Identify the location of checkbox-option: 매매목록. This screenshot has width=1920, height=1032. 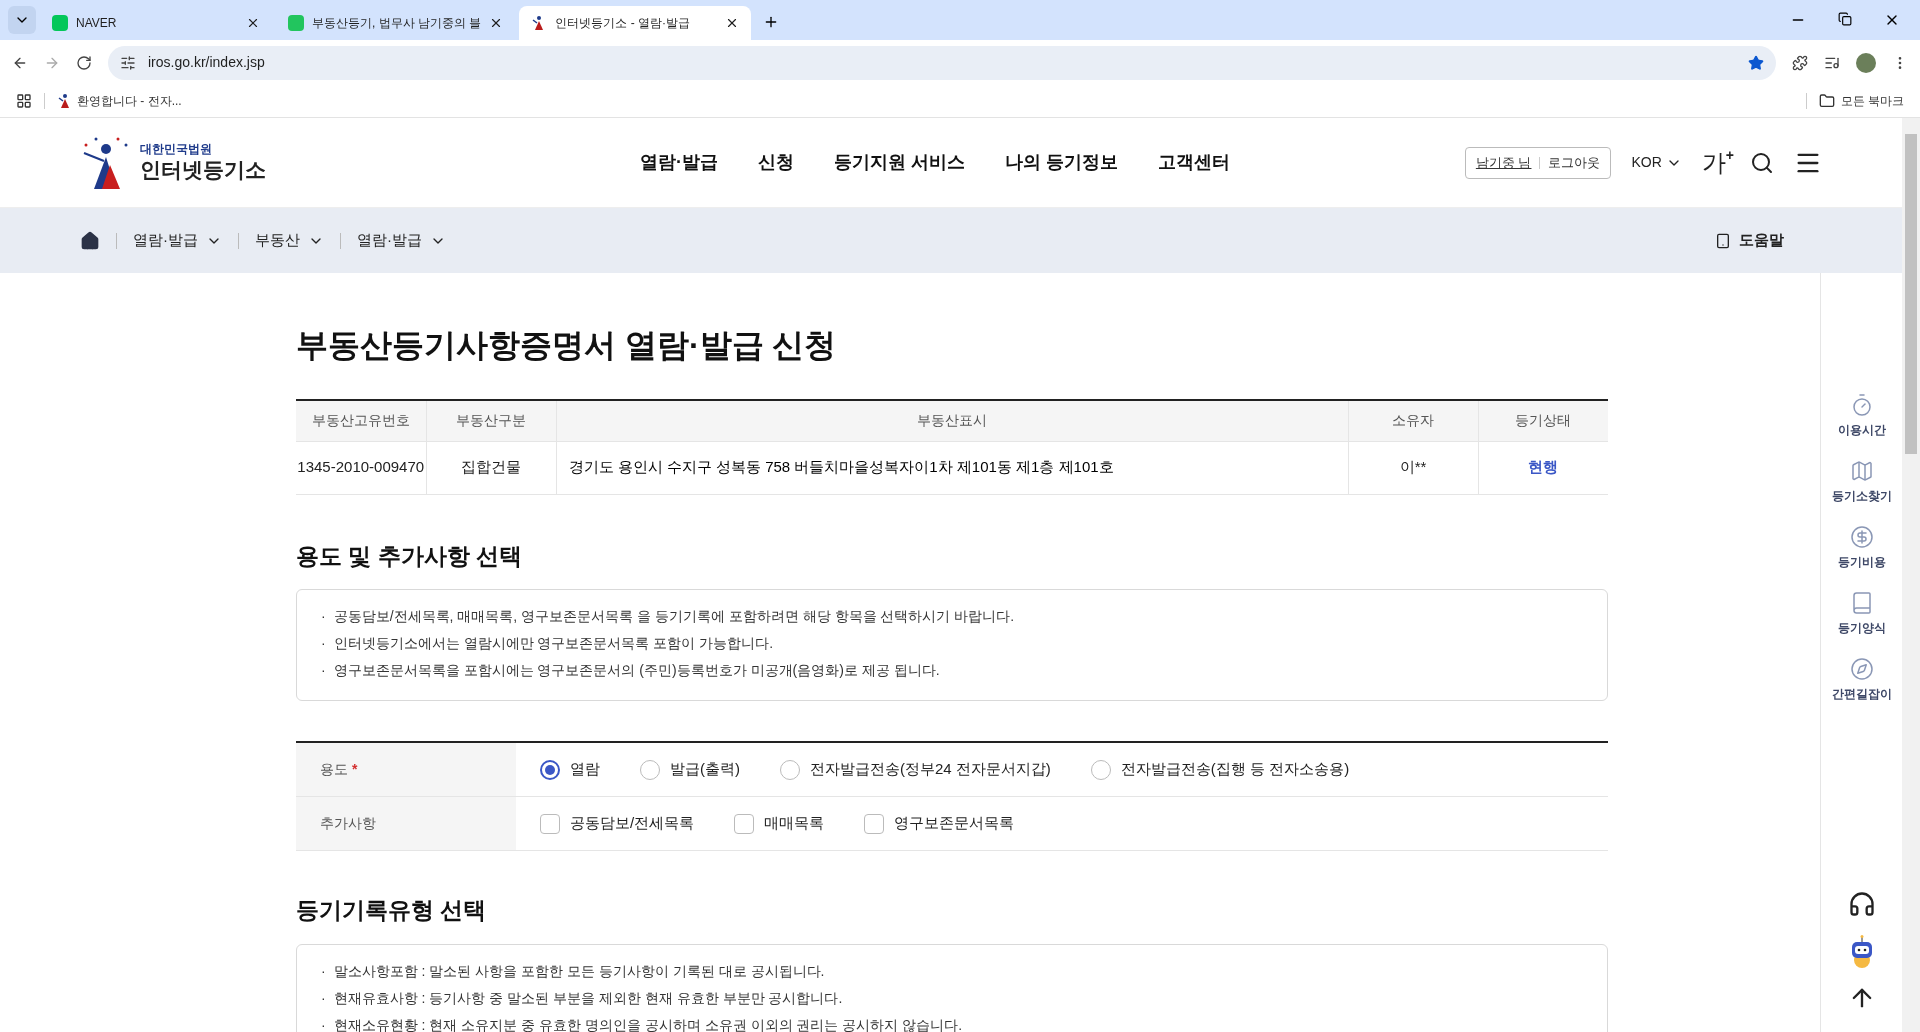
(779, 823).